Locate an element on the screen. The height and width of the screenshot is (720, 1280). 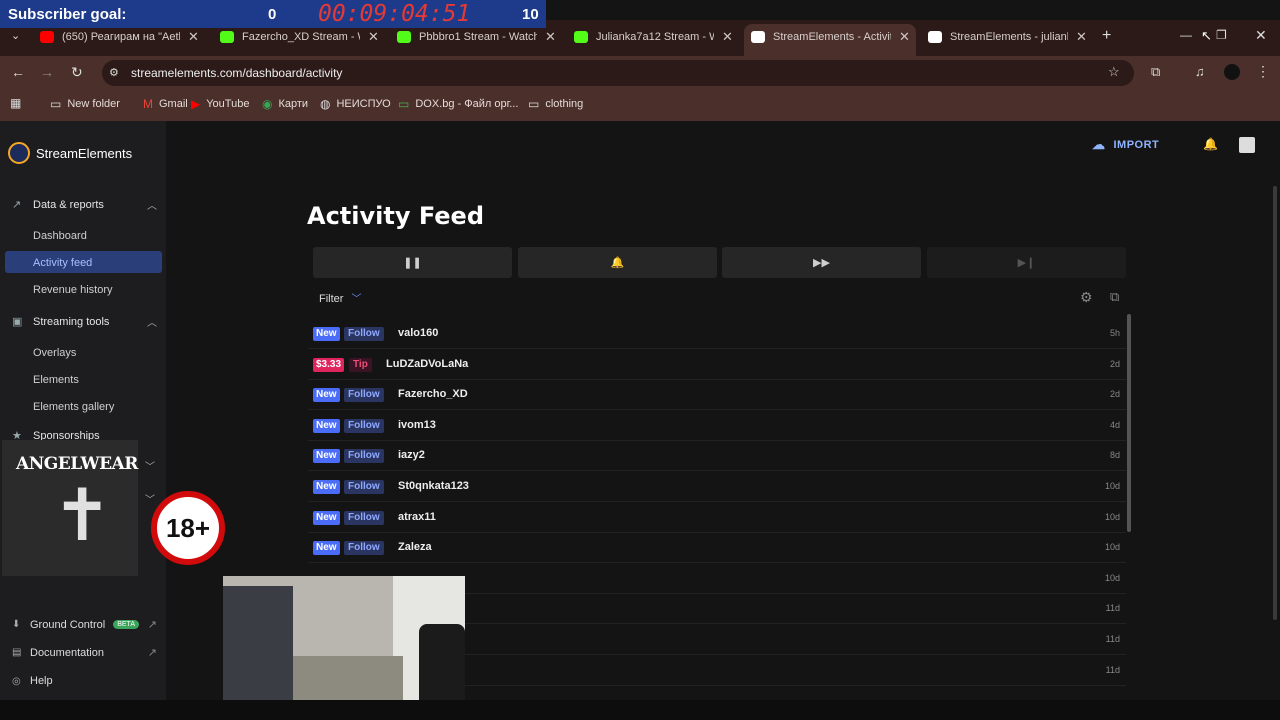
popout-icon: ⧉ is located at coordinates (1114, 297).